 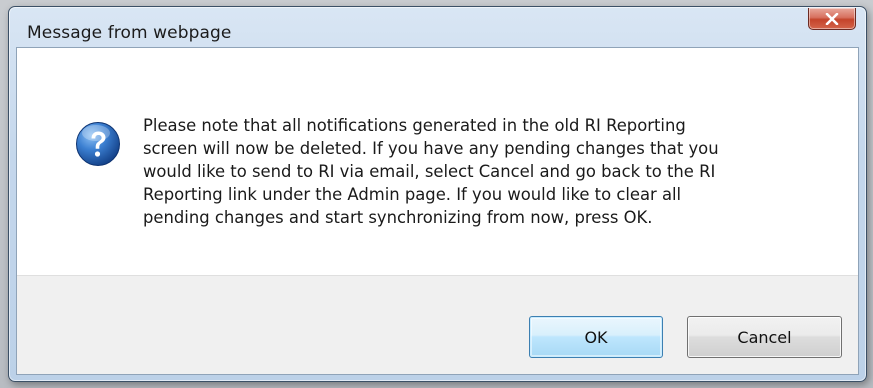 What do you see at coordinates (764, 337) in the screenshot?
I see `cancel-button: Cancel` at bounding box center [764, 337].